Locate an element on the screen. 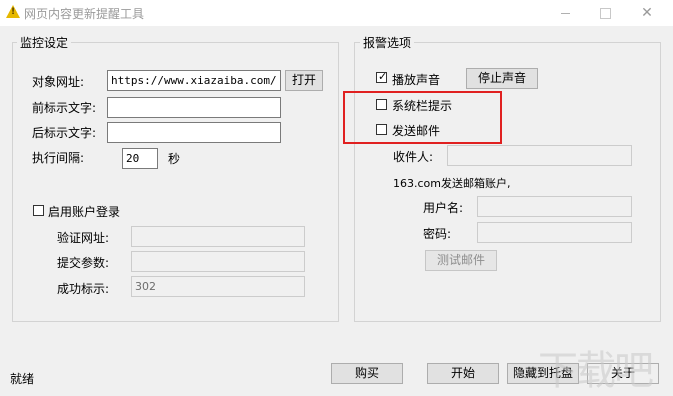 Image resolution: width=673 pixels, height=396 pixels. recipient-input is located at coordinates (539, 155).